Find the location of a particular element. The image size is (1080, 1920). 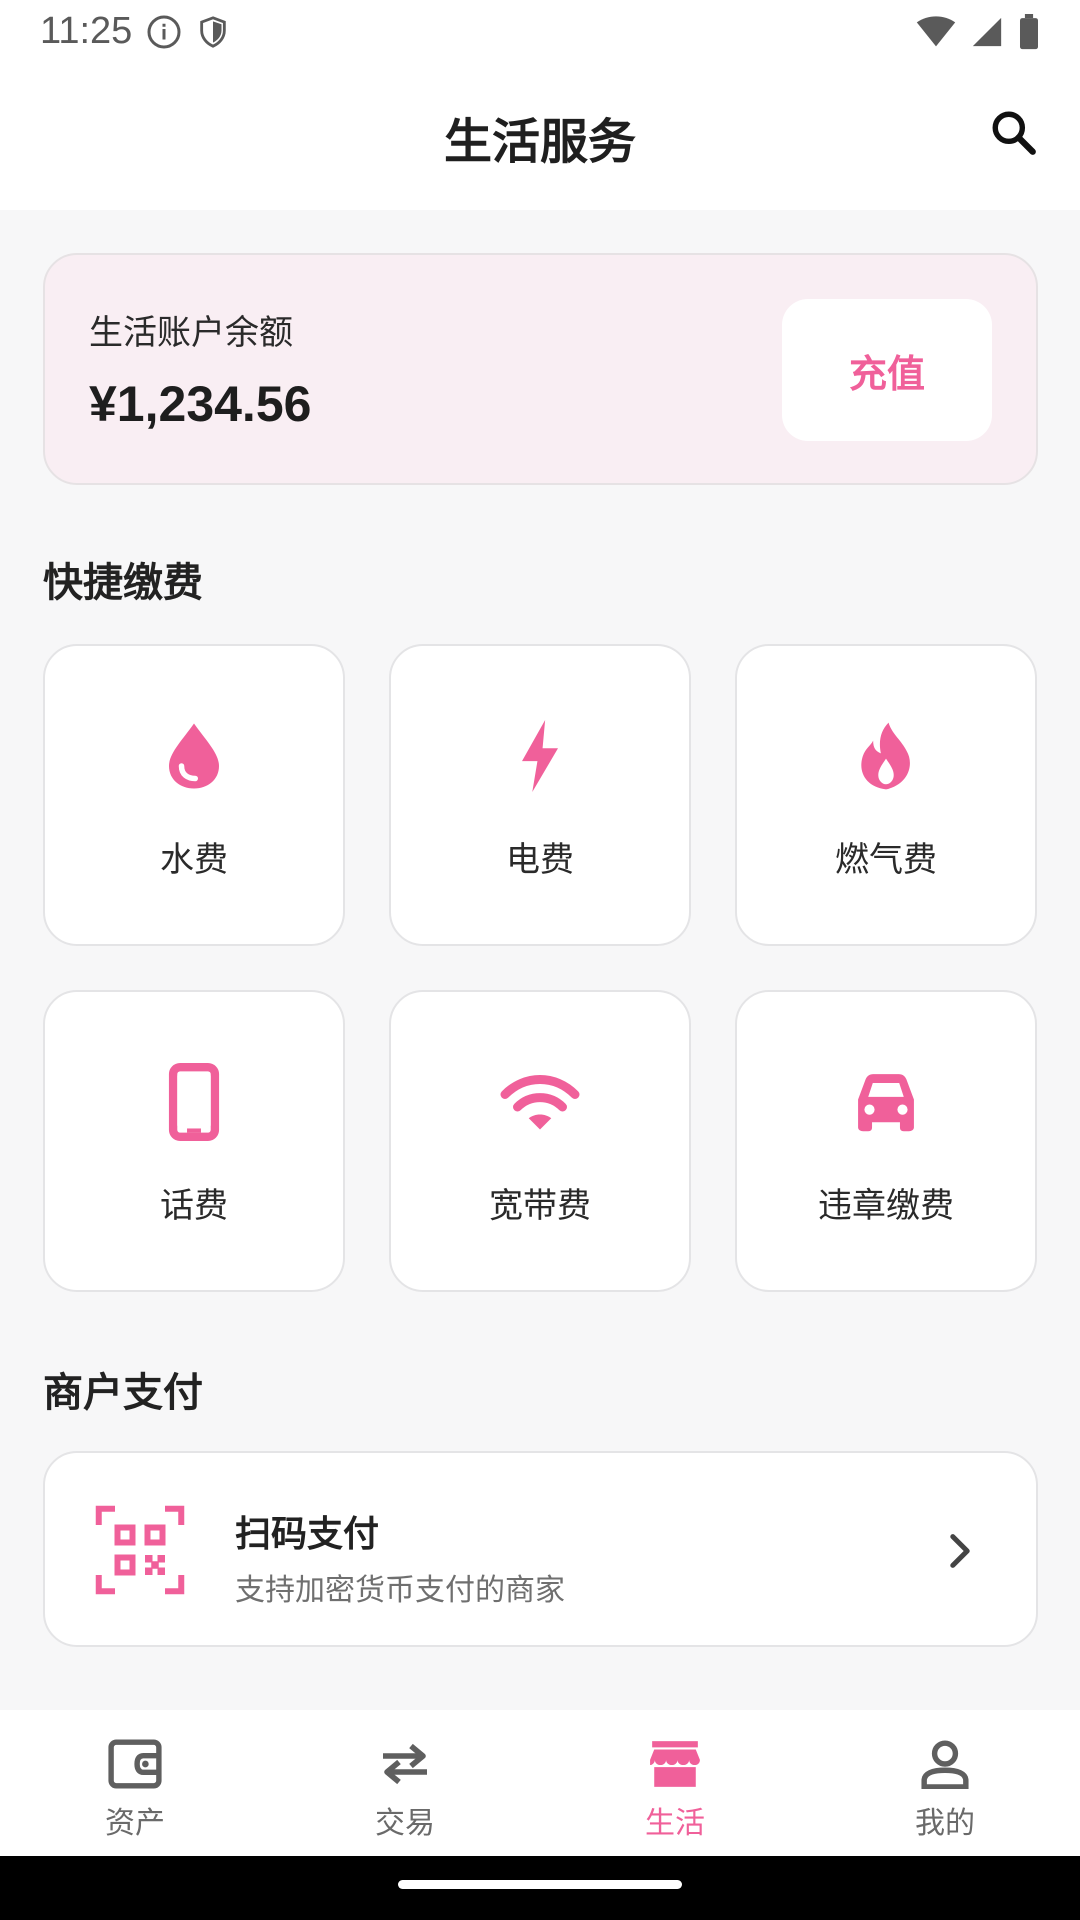

phone-bill-tile: 话费 is located at coordinates (194, 1141).